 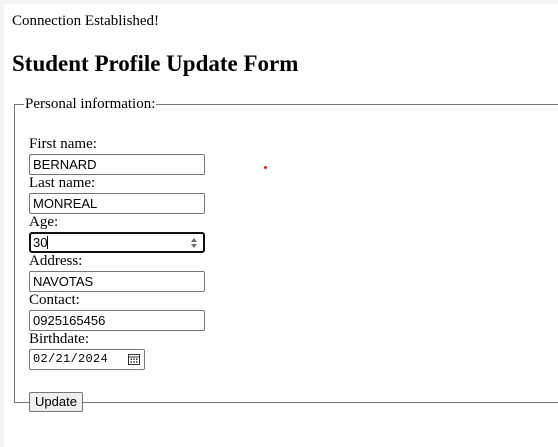 What do you see at coordinates (90, 104) in the screenshot?
I see `fieldset-legend: Personal information:` at bounding box center [90, 104].